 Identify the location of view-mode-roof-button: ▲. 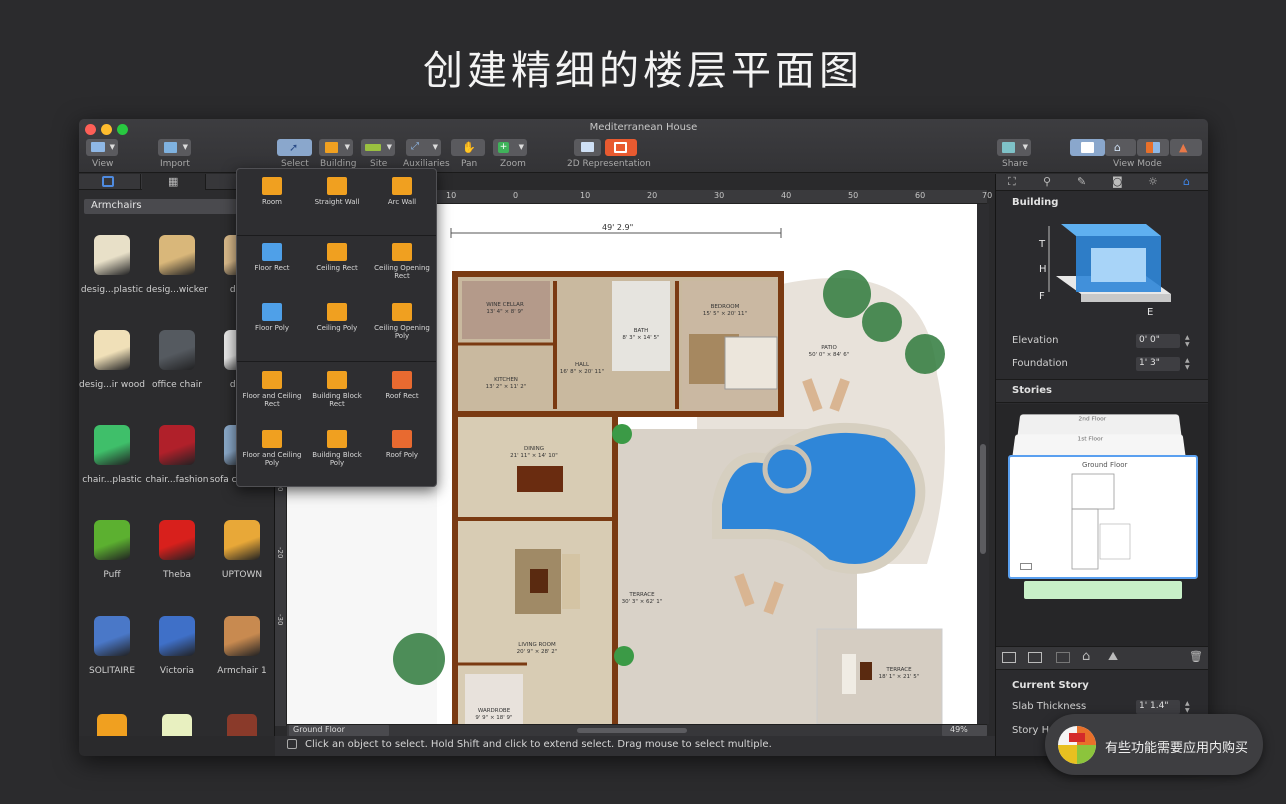
(1186, 147).